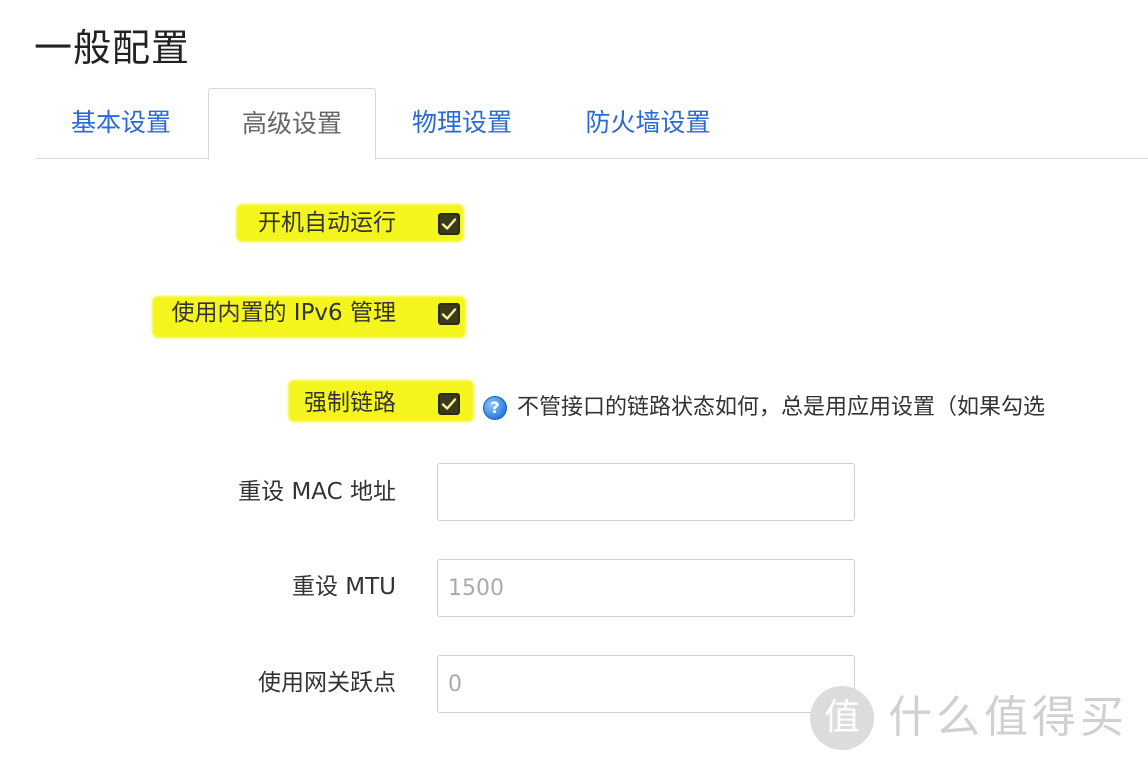 This screenshot has width=1148, height=772. Describe the element at coordinates (350, 403) in the screenshot. I see `force-link-label: 强制链路` at that location.